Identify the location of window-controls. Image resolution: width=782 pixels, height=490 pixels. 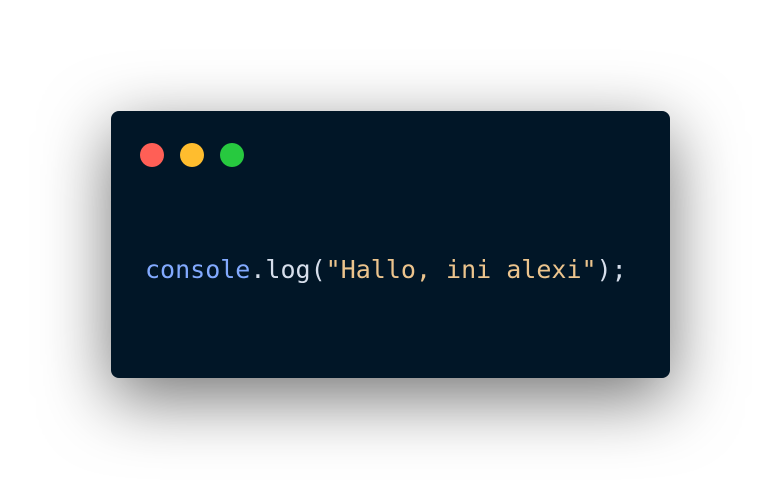
(192, 155).